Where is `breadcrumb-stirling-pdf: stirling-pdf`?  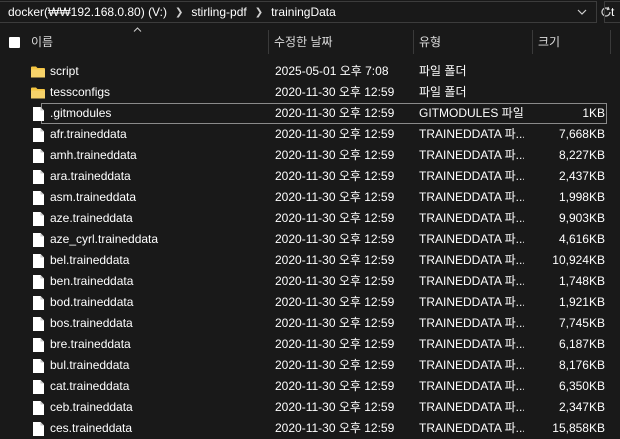
breadcrumb-stirling-pdf: stirling-pdf is located at coordinates (218, 12).